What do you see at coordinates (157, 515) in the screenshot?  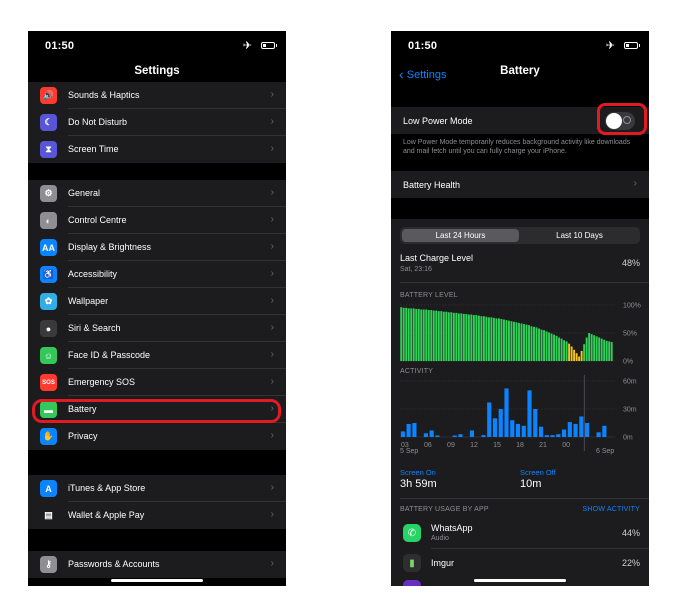 I see `settings-row-wallet-apple-pay: ▤ Wallet & Apple Pay ›` at bounding box center [157, 515].